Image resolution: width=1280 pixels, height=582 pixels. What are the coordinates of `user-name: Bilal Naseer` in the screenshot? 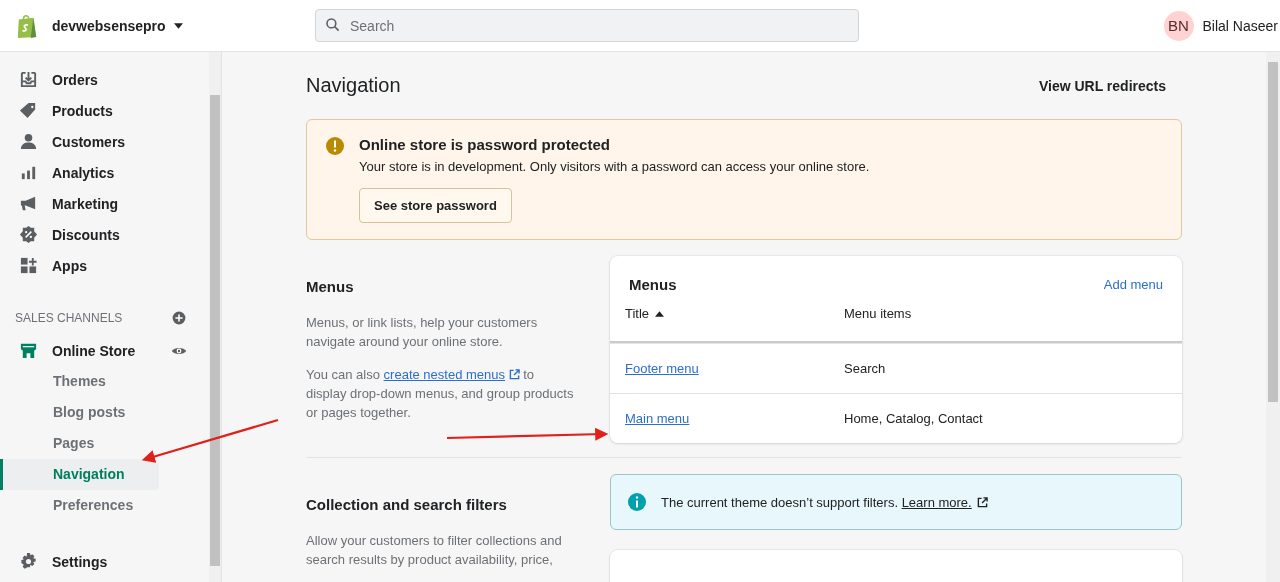 It's located at (1240, 25).